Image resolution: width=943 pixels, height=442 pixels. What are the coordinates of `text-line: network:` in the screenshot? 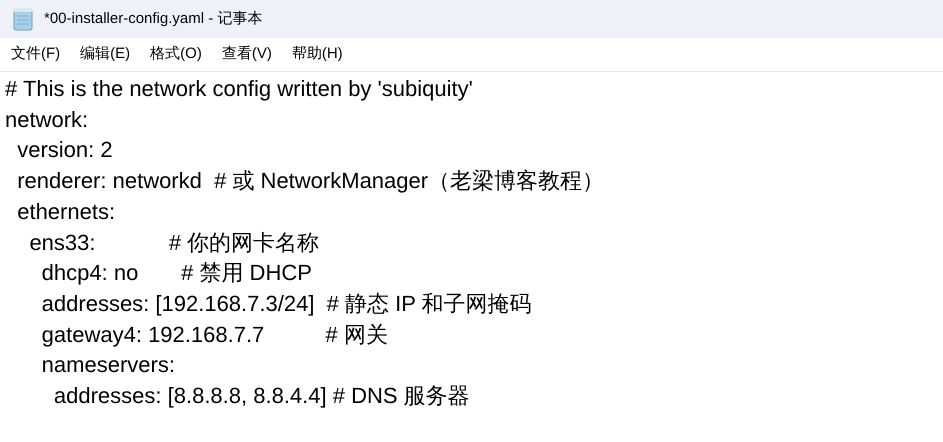 It's located at (46, 120).